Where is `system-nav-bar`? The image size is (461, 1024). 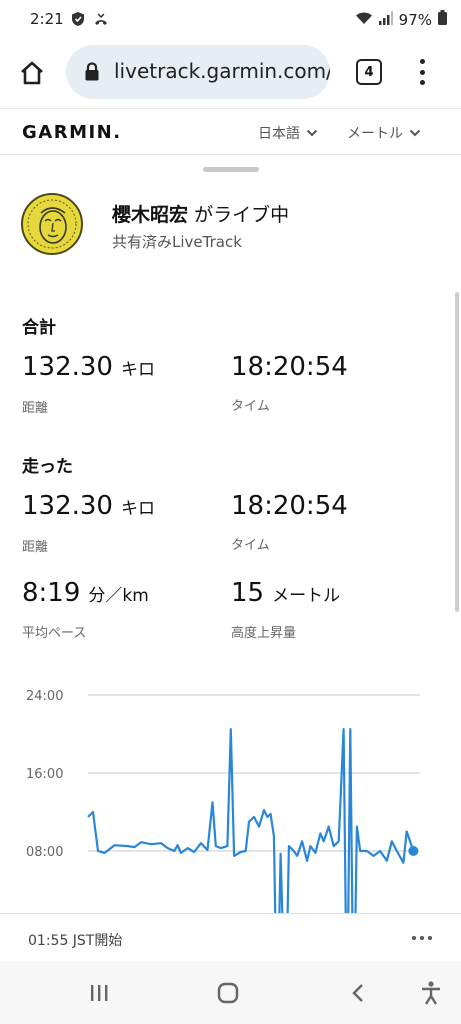 system-nav-bar is located at coordinates (230, 992).